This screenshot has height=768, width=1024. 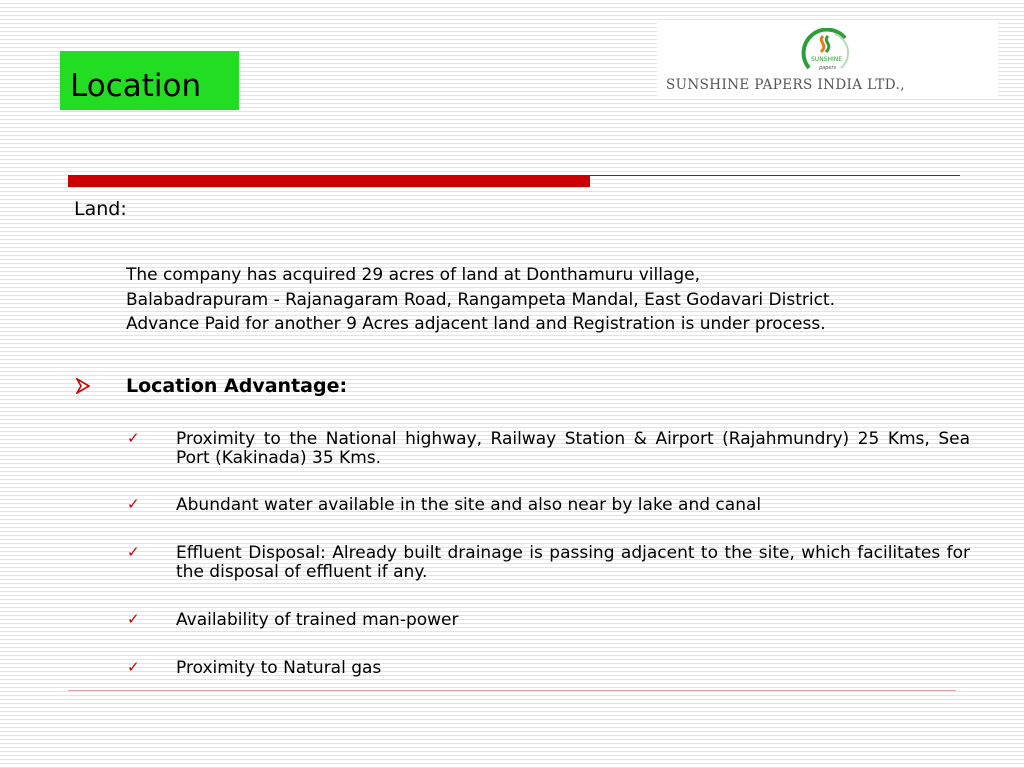 I want to click on sunshine-logo-icon: SUNSHINE papers, so click(x=825, y=49).